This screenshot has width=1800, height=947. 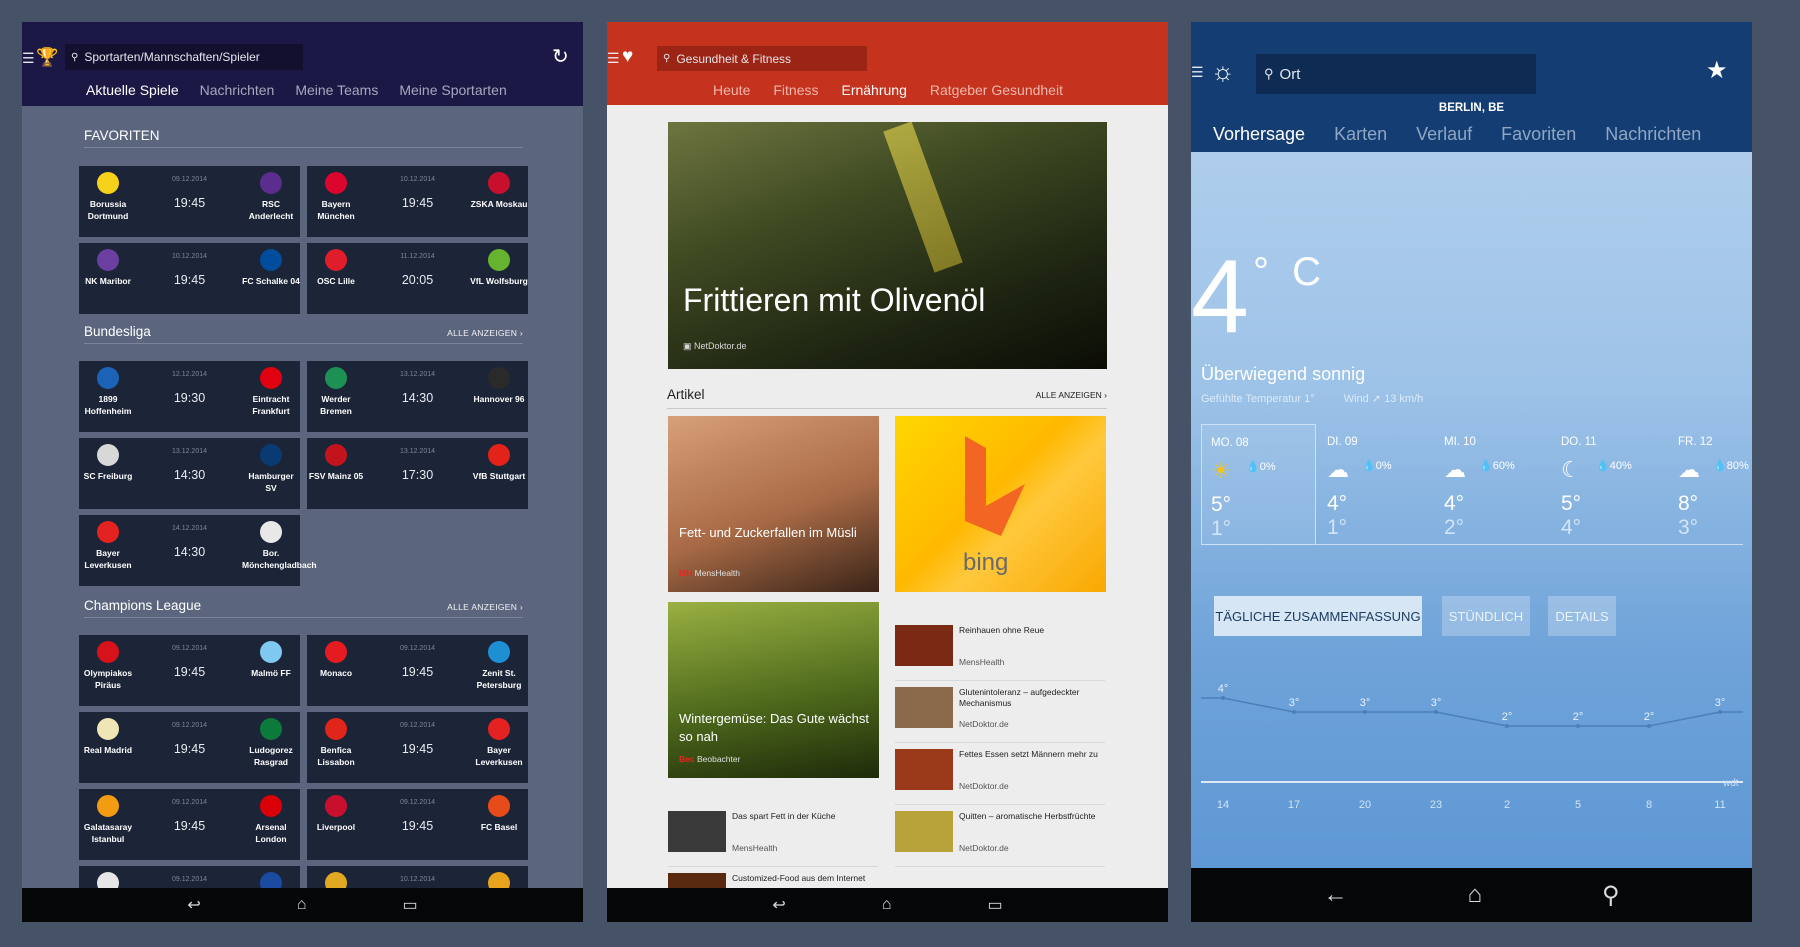 I want to click on precipitation-chance: 💧60%, so click(x=1497, y=466).